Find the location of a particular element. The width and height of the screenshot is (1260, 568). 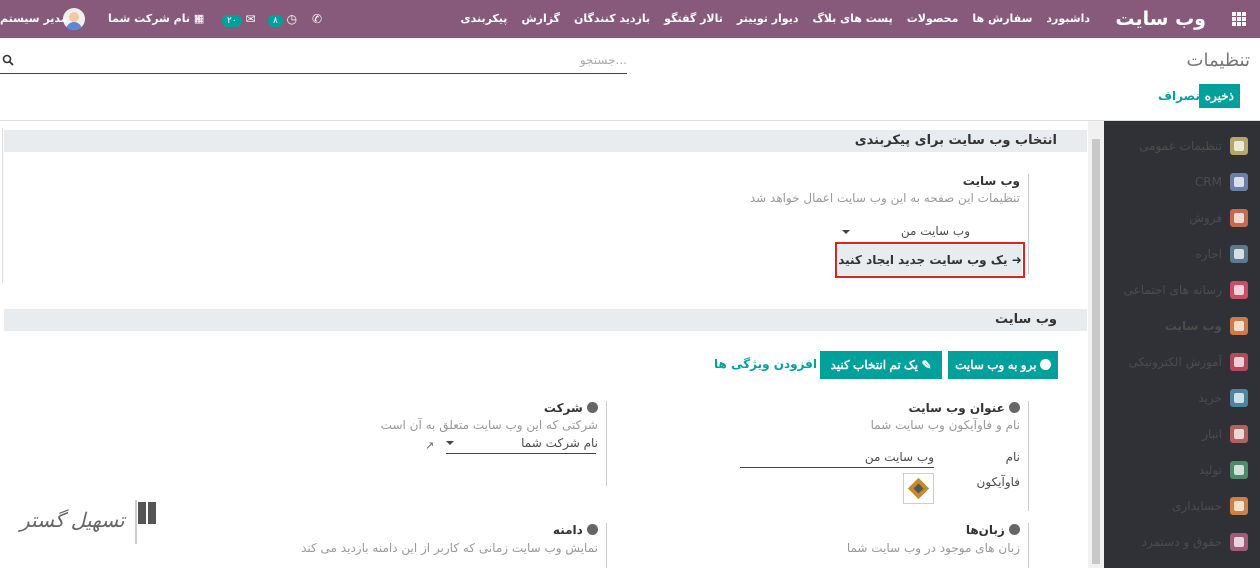

website-title-label: عنوان وب سایت is located at coordinates (956, 408).